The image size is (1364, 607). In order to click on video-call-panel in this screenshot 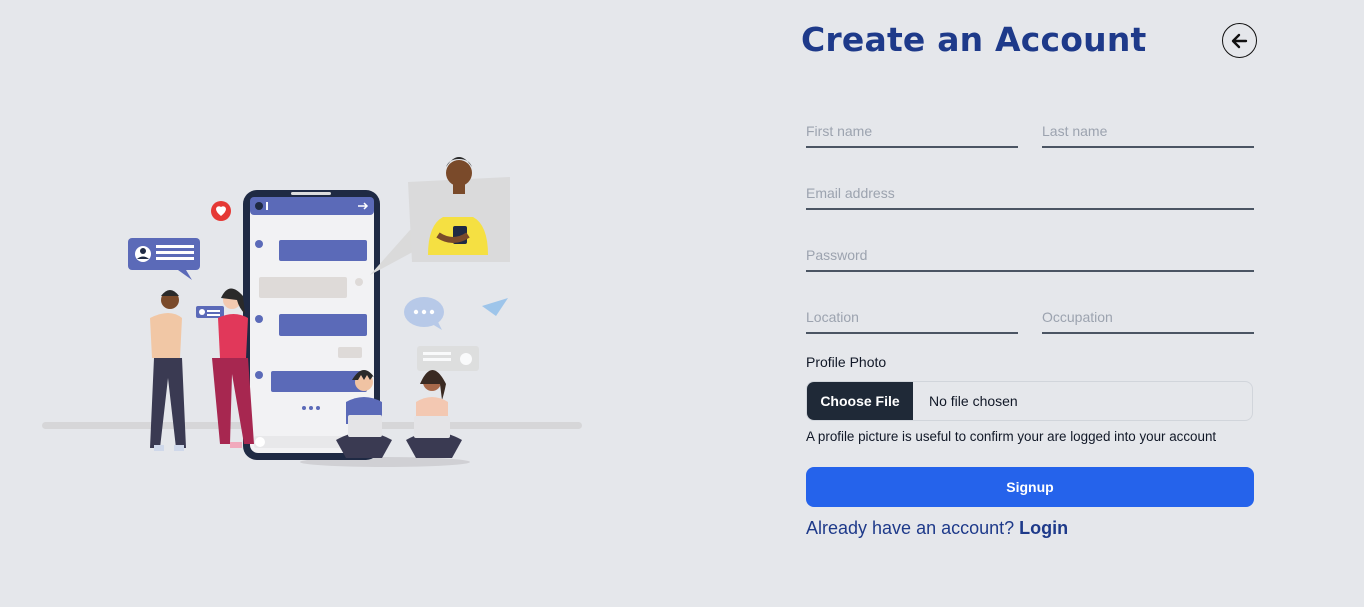, I will do `click(440, 216)`.